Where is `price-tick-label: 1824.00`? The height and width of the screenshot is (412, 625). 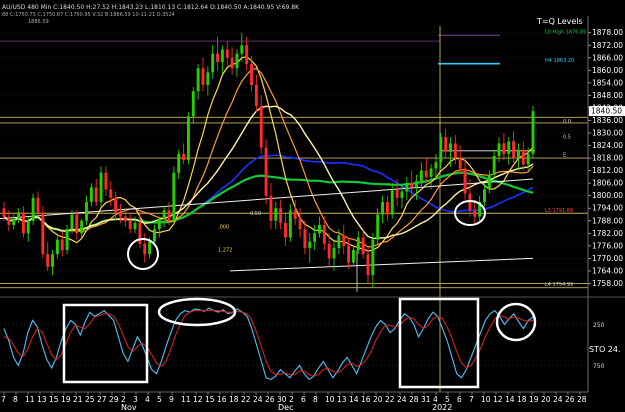 price-tick-label: 1824.00 is located at coordinates (607, 145).